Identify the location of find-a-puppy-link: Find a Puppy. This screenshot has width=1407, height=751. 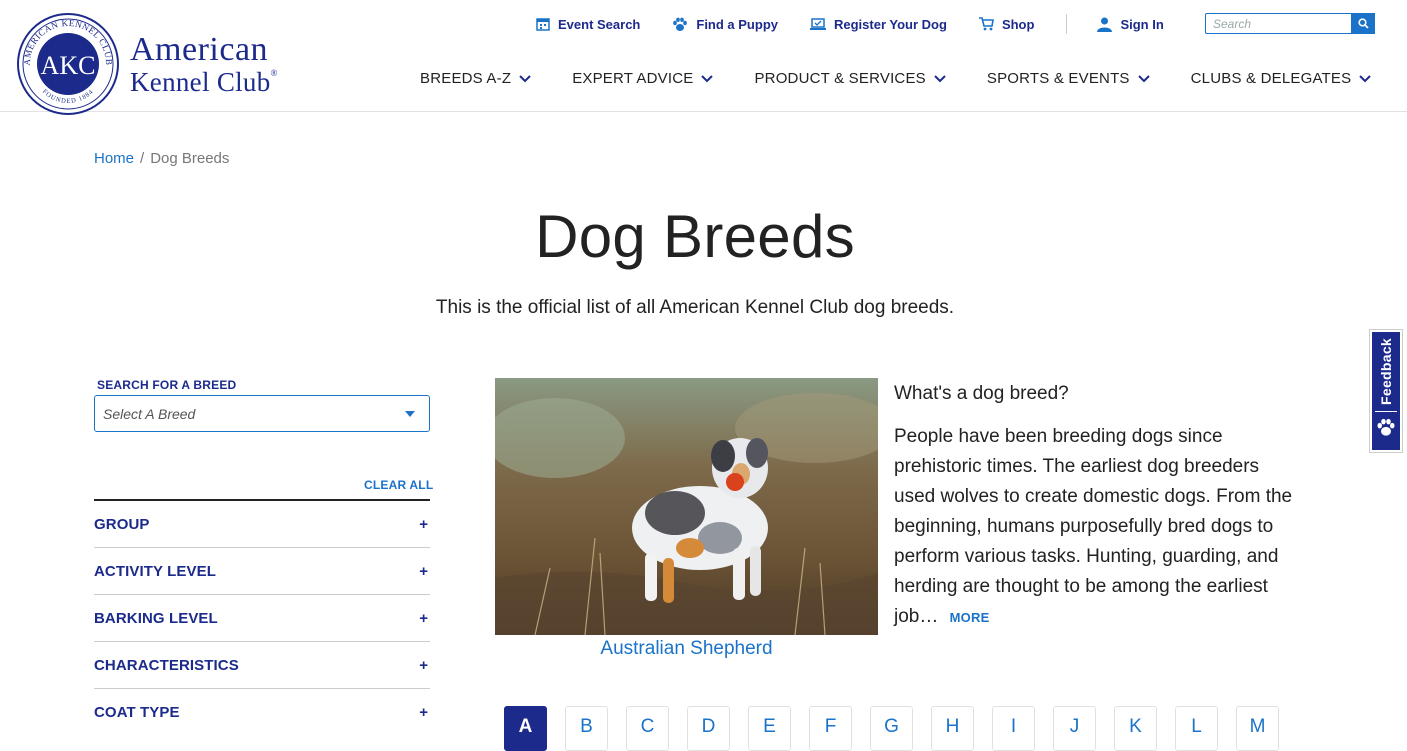
(725, 24).